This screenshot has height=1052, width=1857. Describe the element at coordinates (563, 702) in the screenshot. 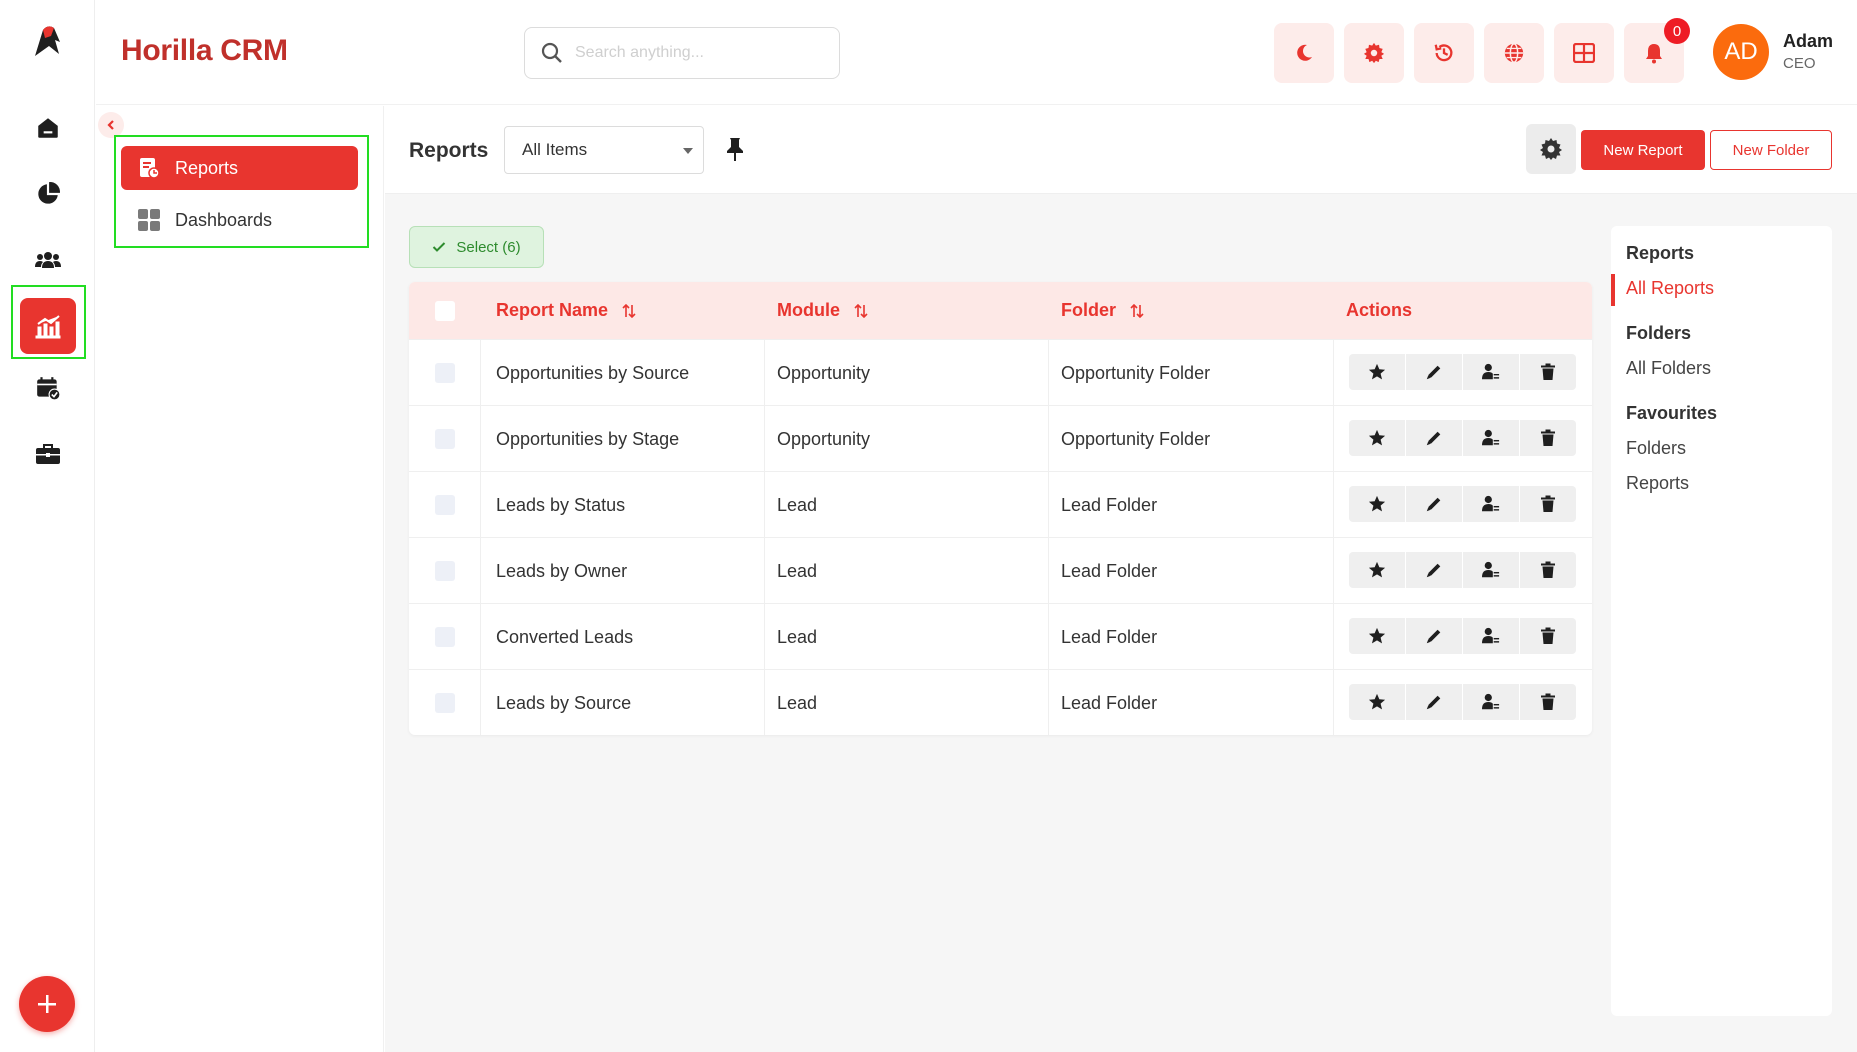

I see `cell-report-name: Leads by Source` at that location.